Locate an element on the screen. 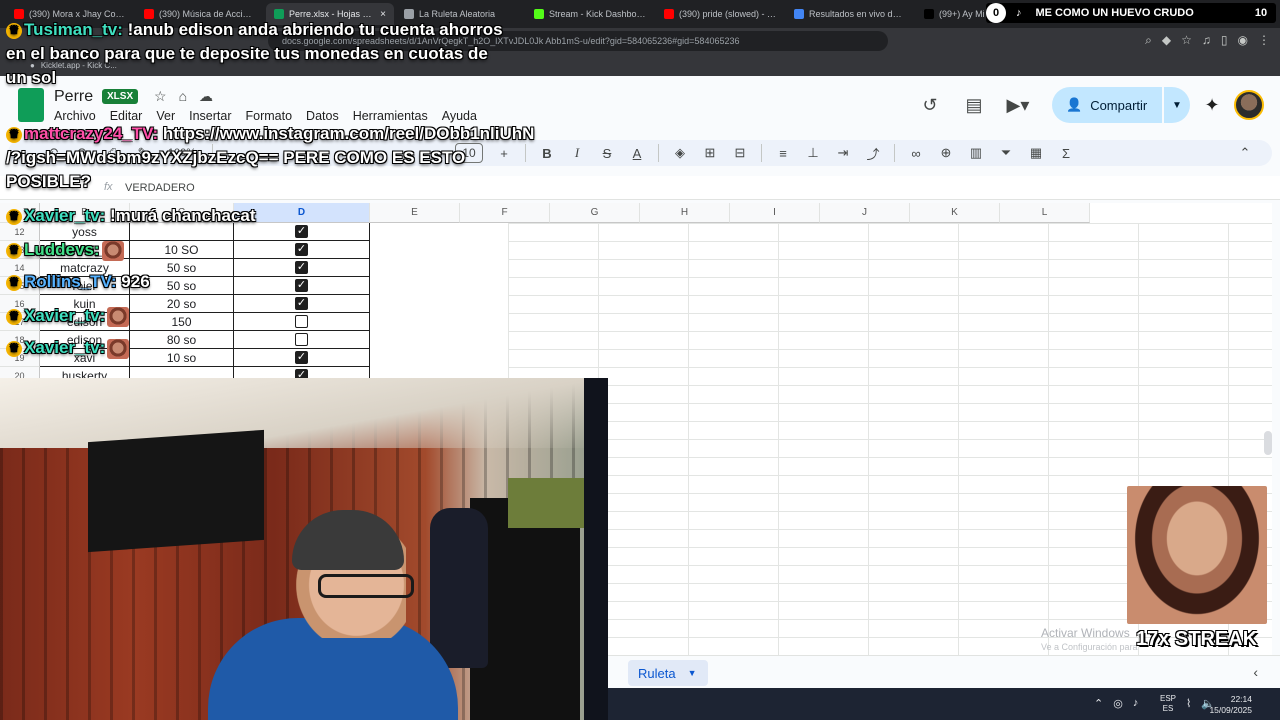  strikethrough-icon: S is located at coordinates (607, 153).